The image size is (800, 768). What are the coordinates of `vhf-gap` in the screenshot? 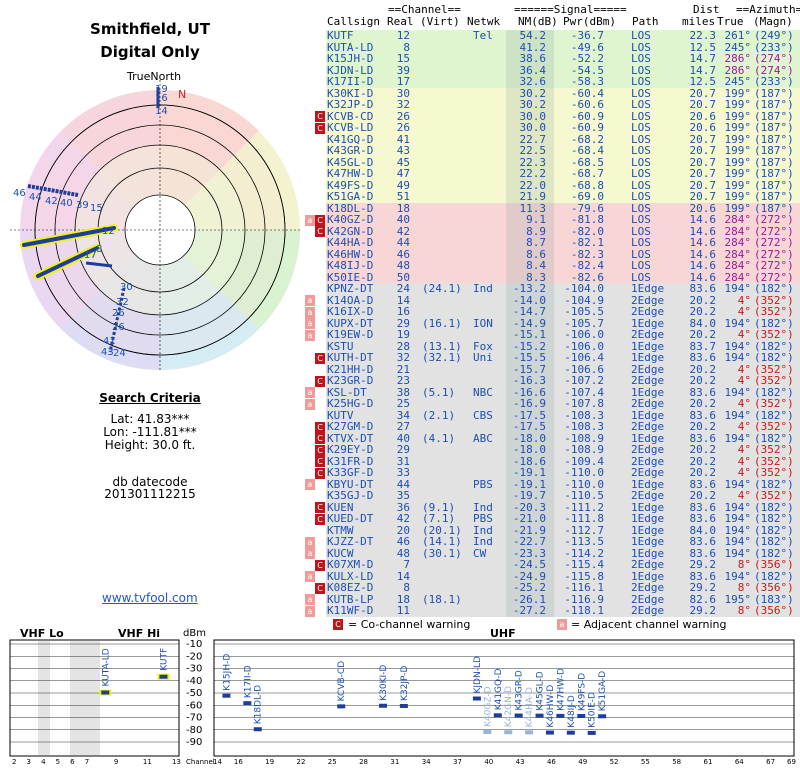 It's located at (44, 698).